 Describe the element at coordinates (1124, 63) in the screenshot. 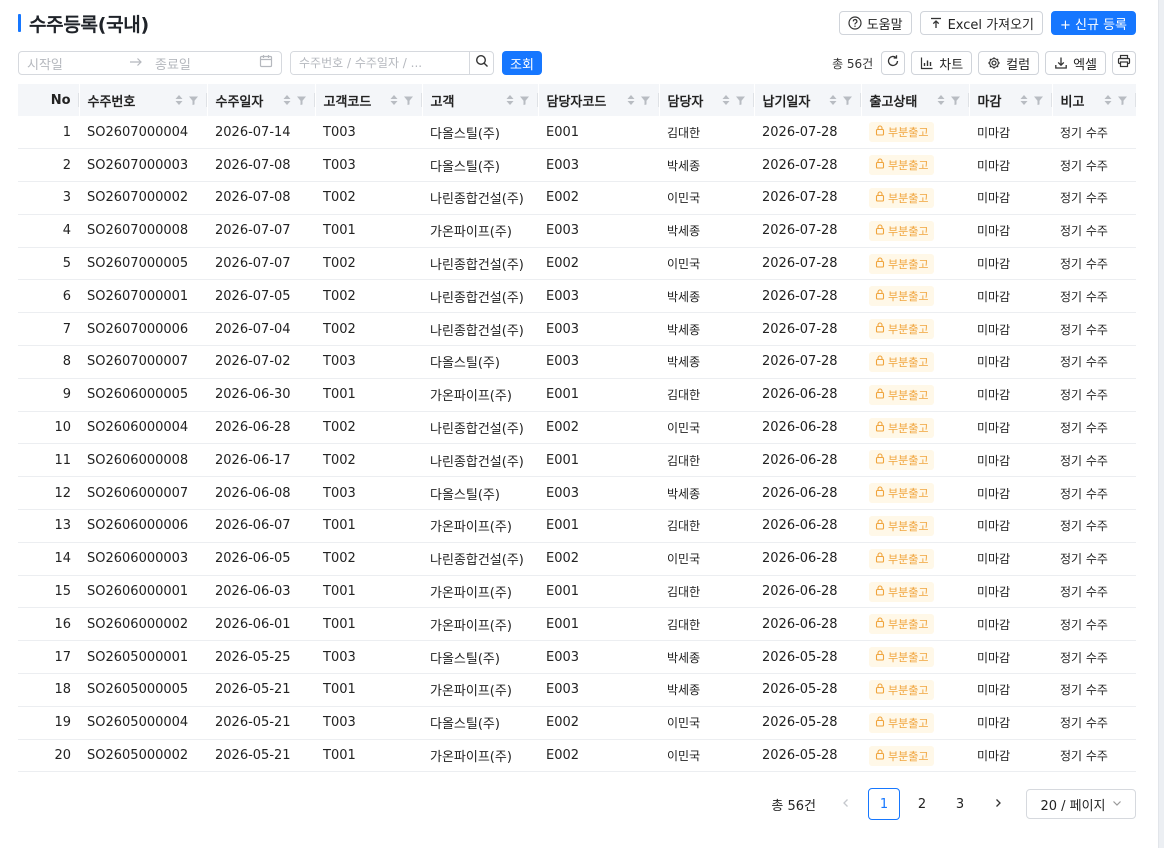

I see `print-button` at that location.